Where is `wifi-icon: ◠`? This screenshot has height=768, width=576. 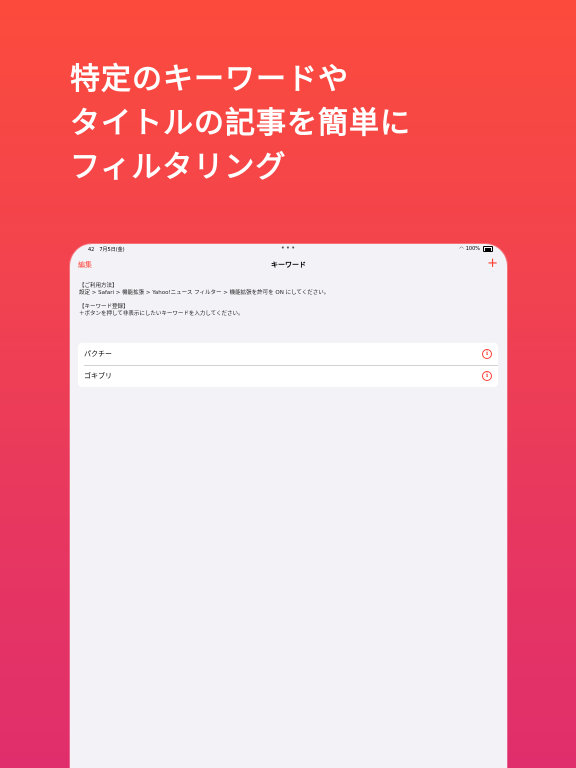 wifi-icon: ◠ is located at coordinates (461, 249).